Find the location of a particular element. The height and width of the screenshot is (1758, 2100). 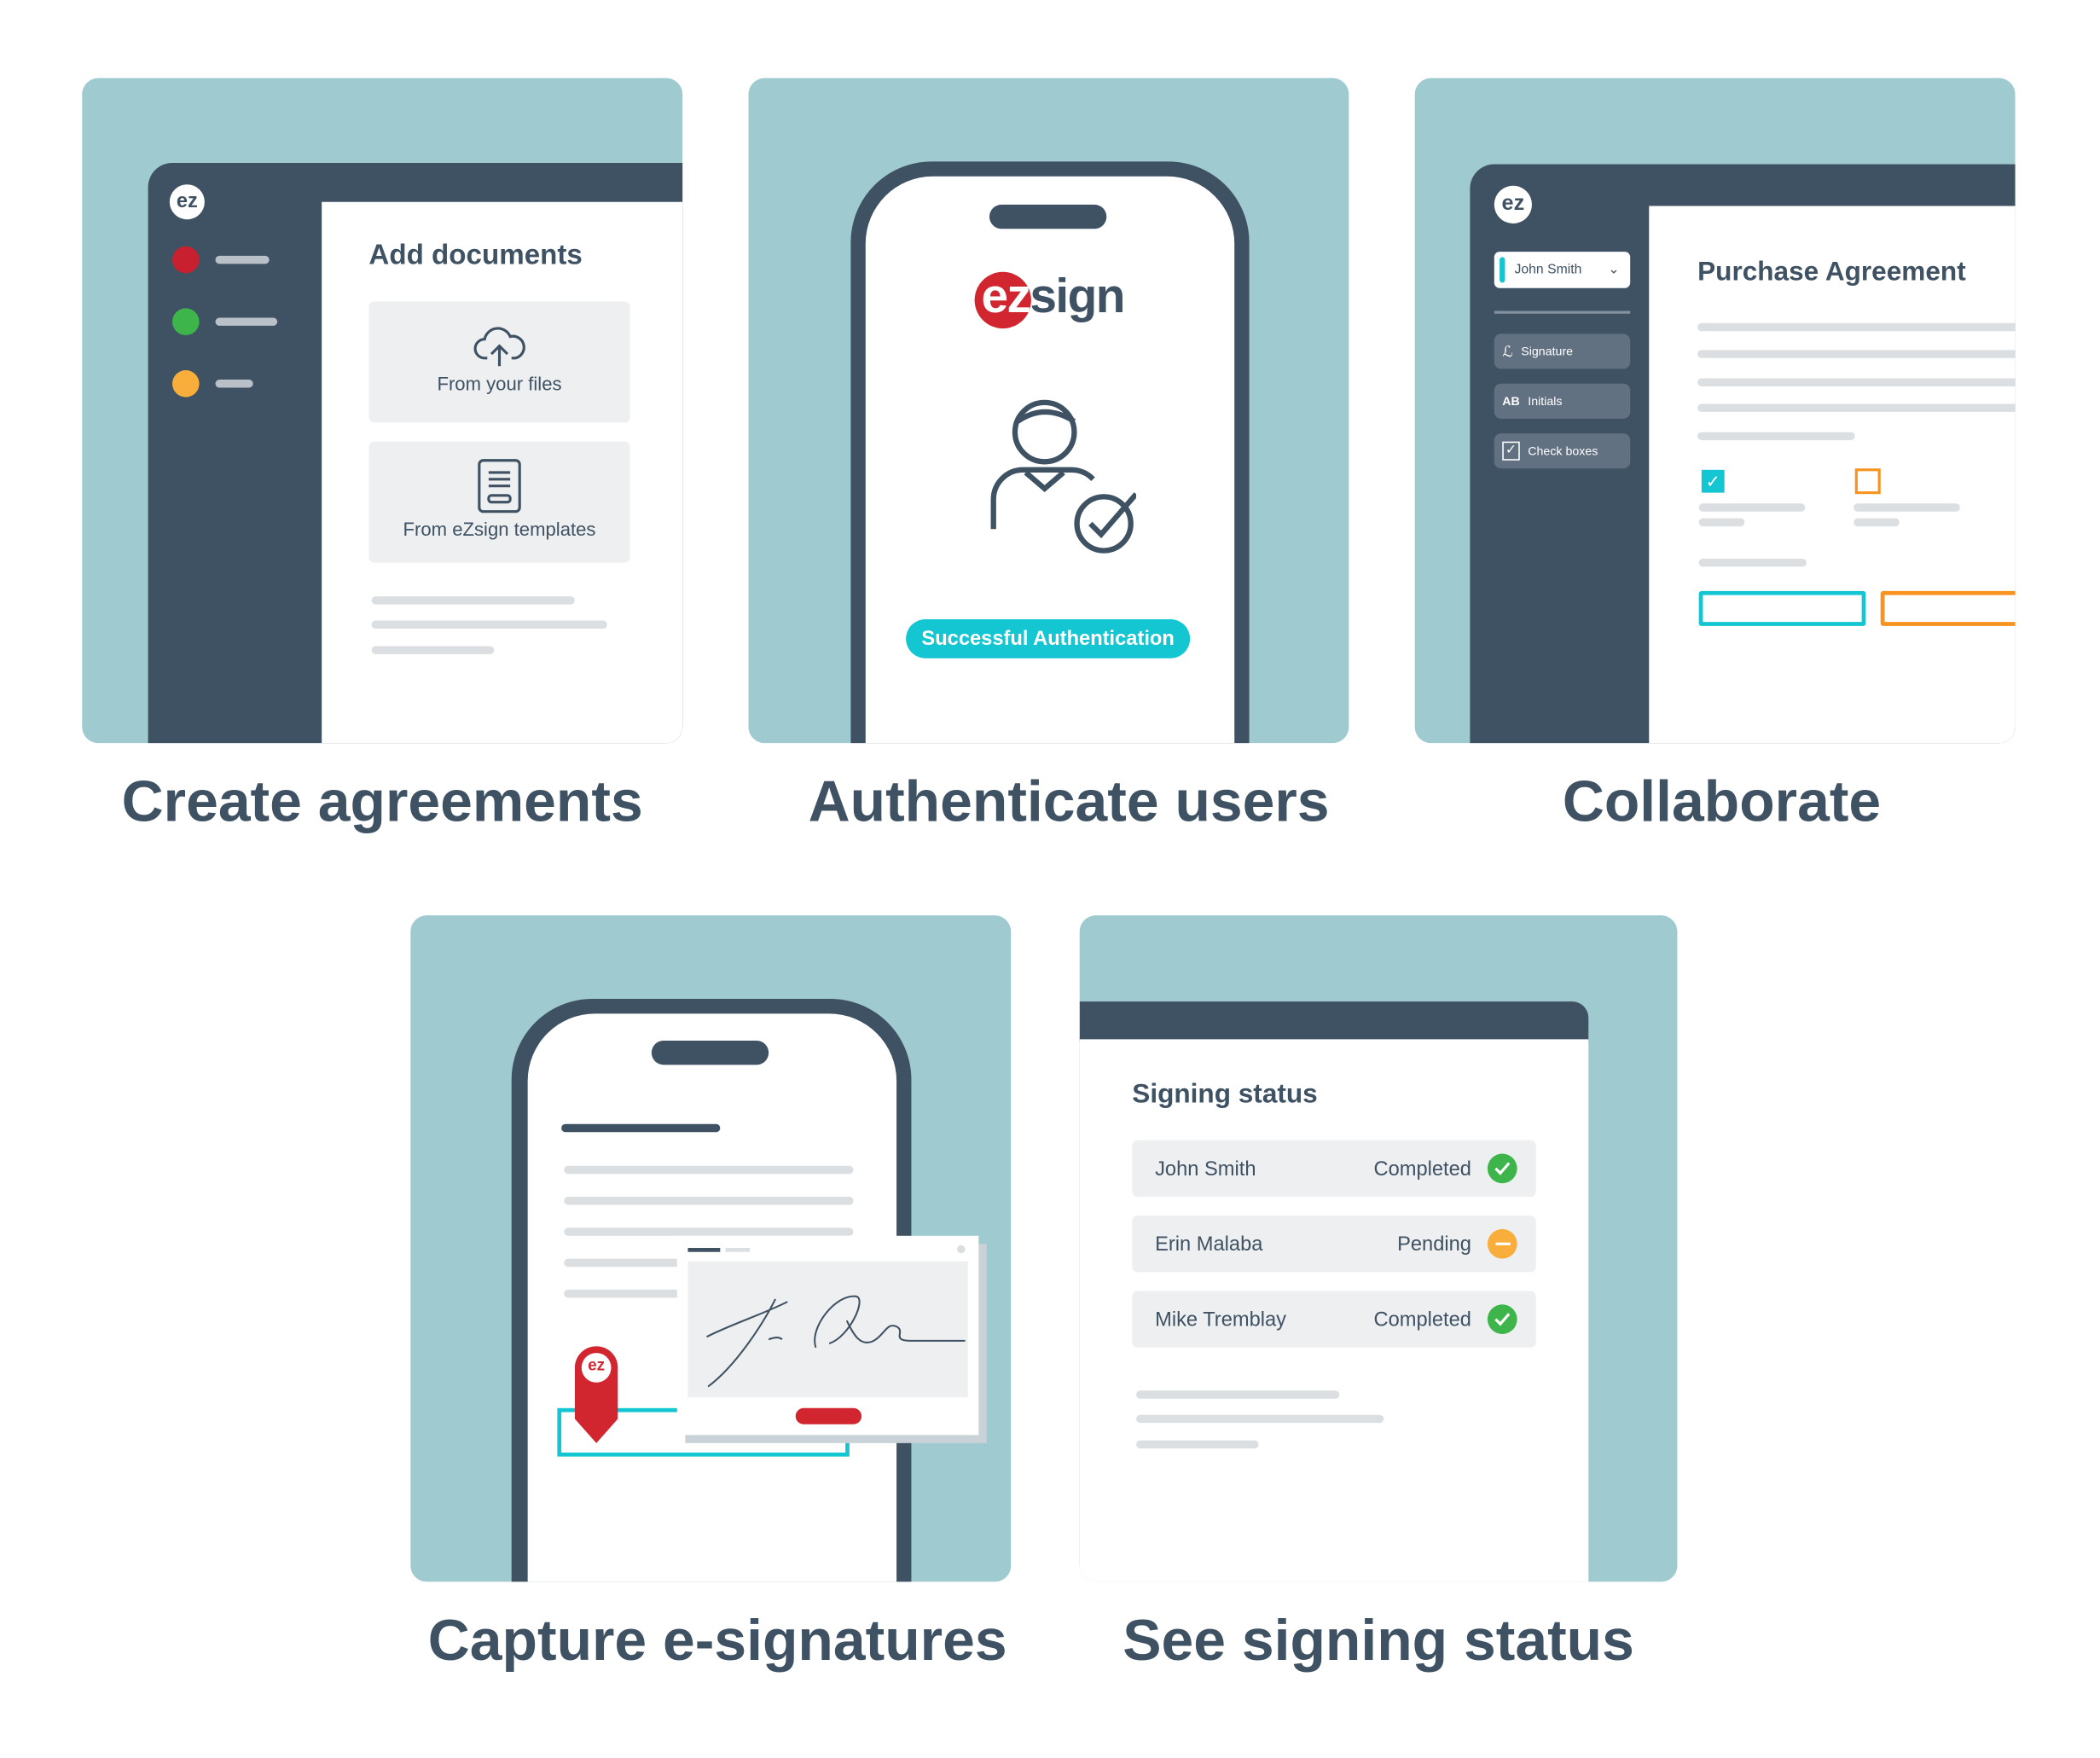

from-files-option: From your files is located at coordinates (499, 362).